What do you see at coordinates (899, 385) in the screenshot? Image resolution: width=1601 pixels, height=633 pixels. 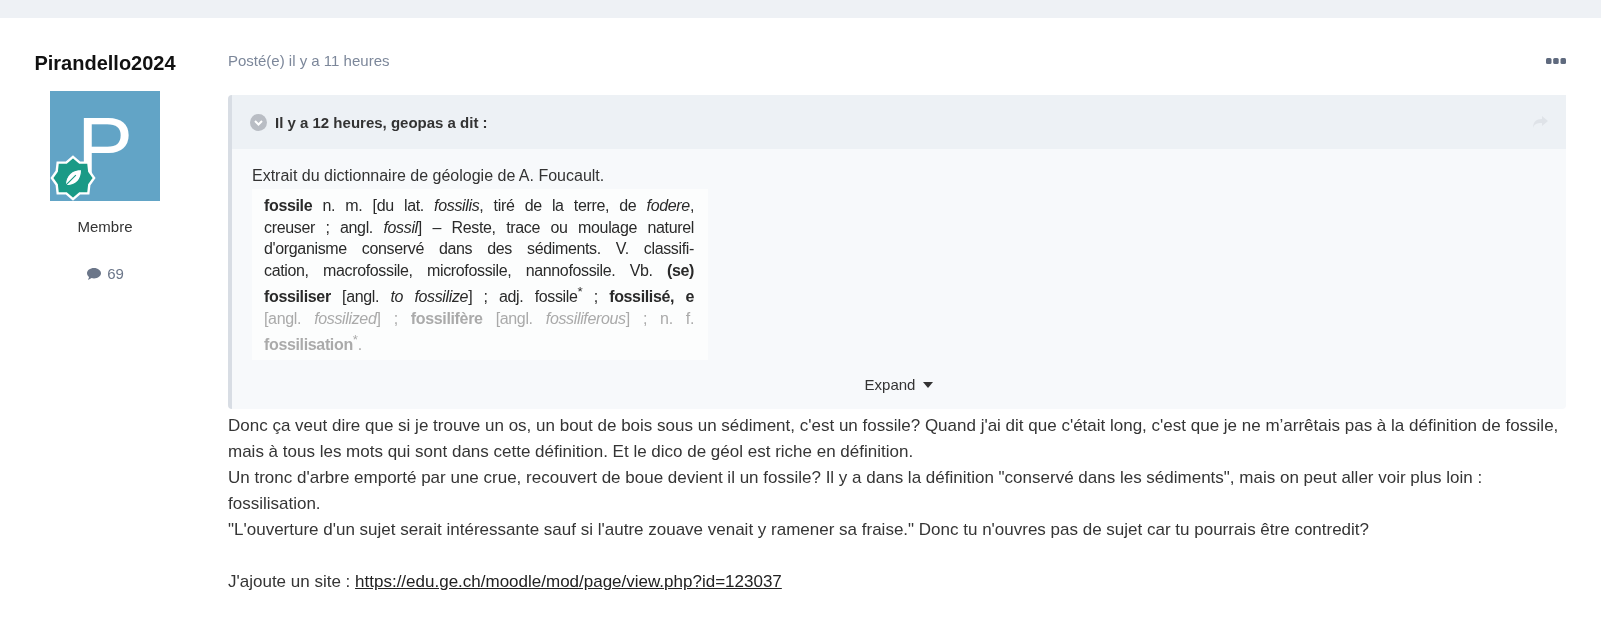 I see `expand-button: Expand` at bounding box center [899, 385].